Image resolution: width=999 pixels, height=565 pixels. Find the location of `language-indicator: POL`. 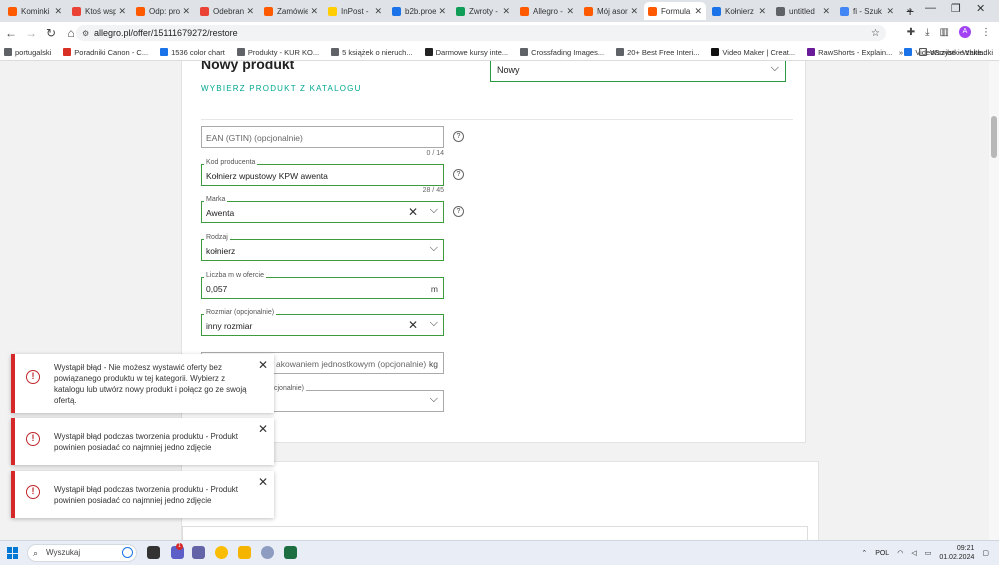

language-indicator: POL is located at coordinates (882, 553).